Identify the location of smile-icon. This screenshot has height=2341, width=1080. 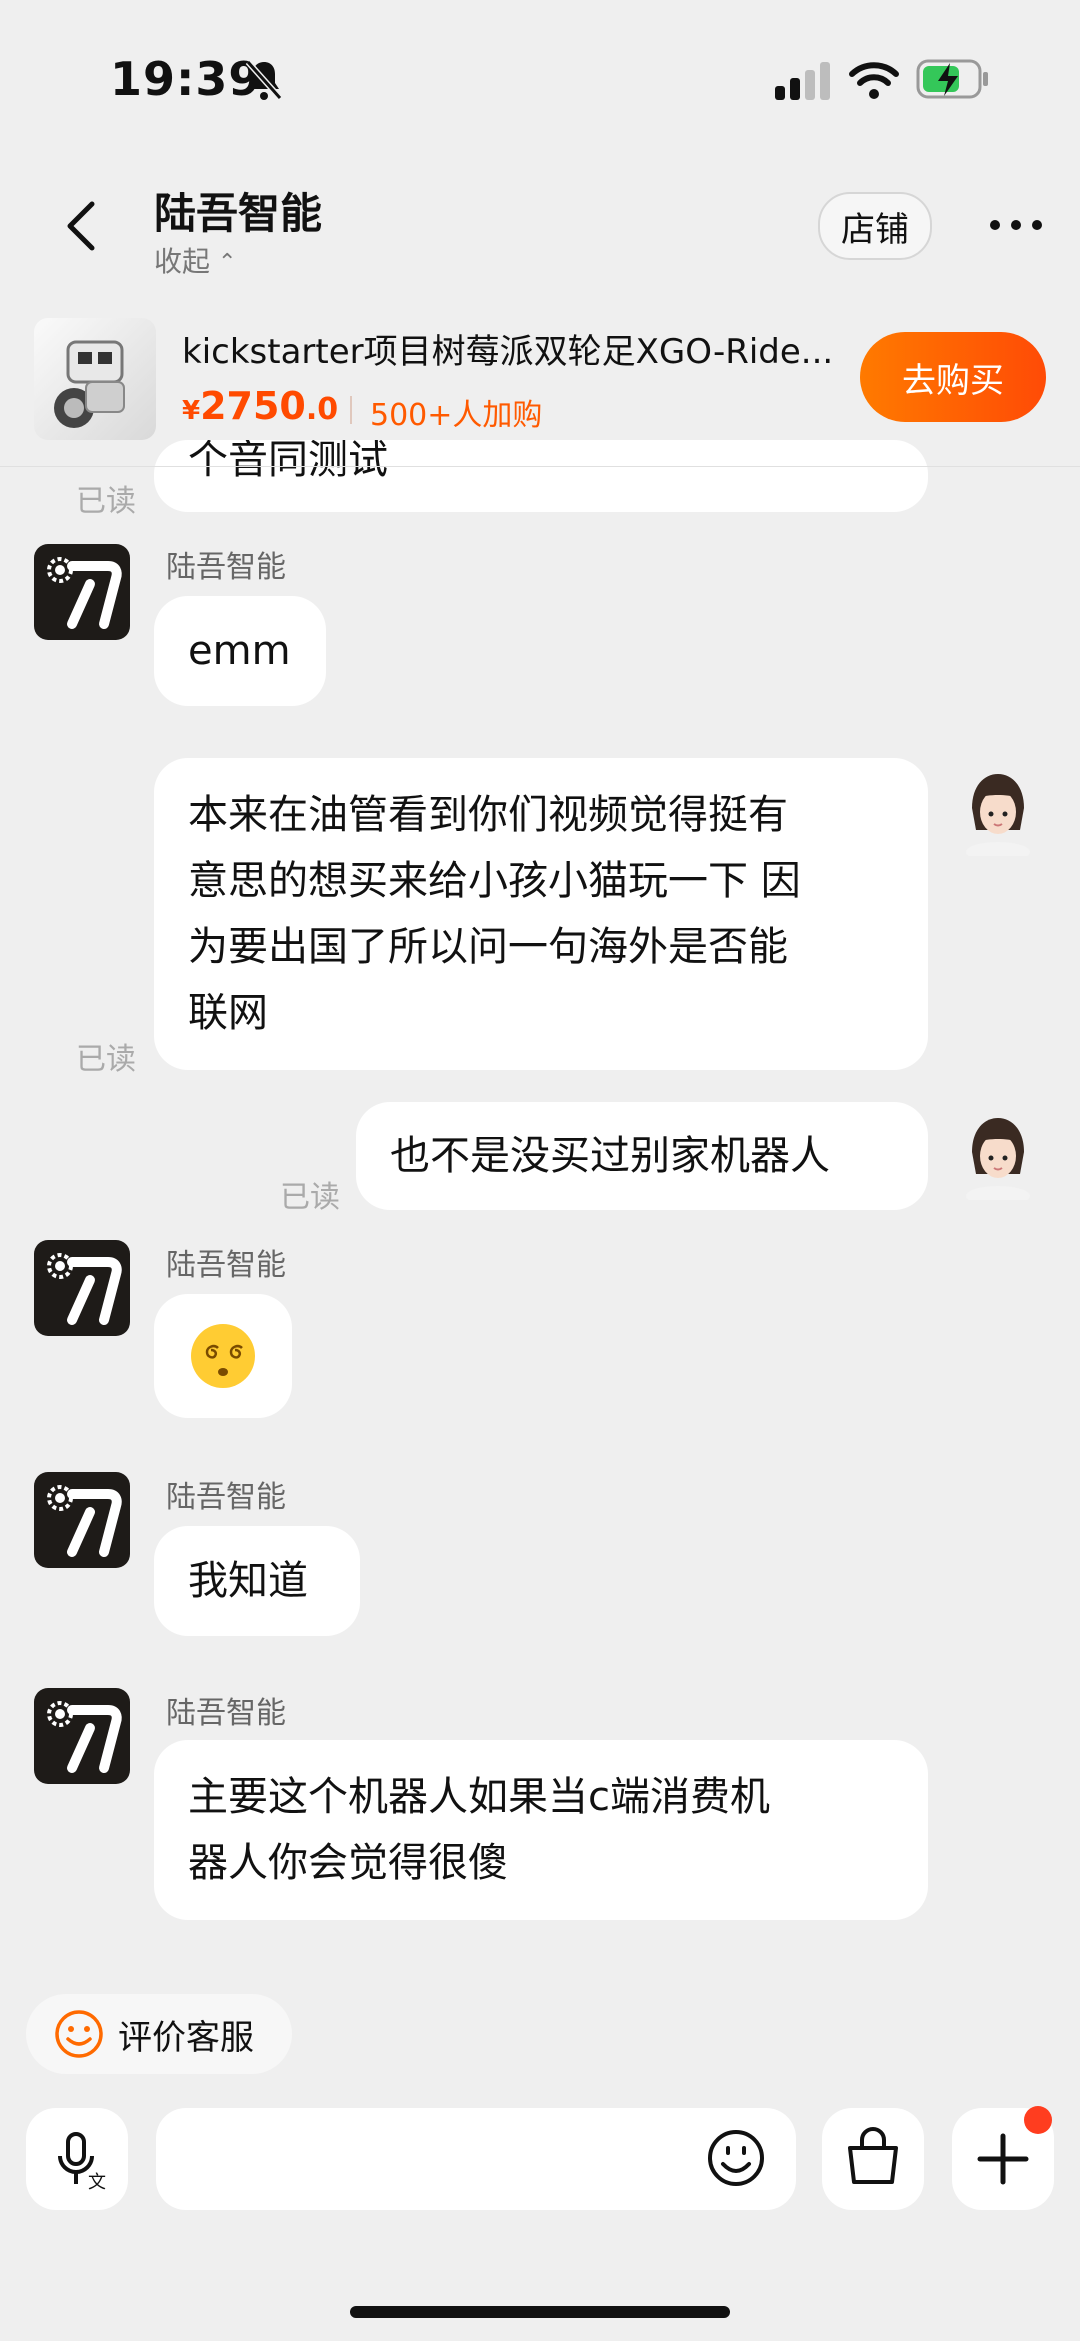
(79, 2034).